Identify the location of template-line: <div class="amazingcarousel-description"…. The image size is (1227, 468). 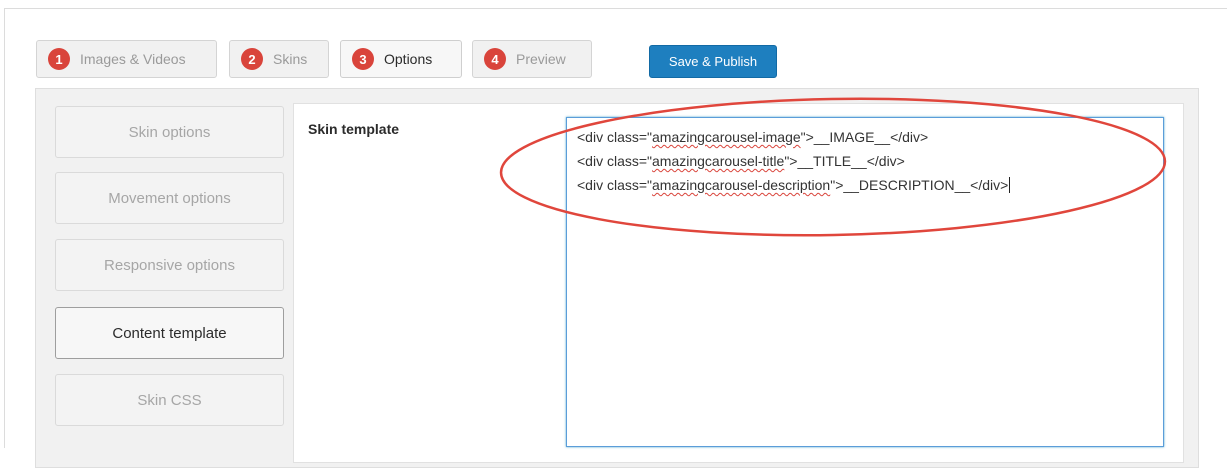
(865, 185).